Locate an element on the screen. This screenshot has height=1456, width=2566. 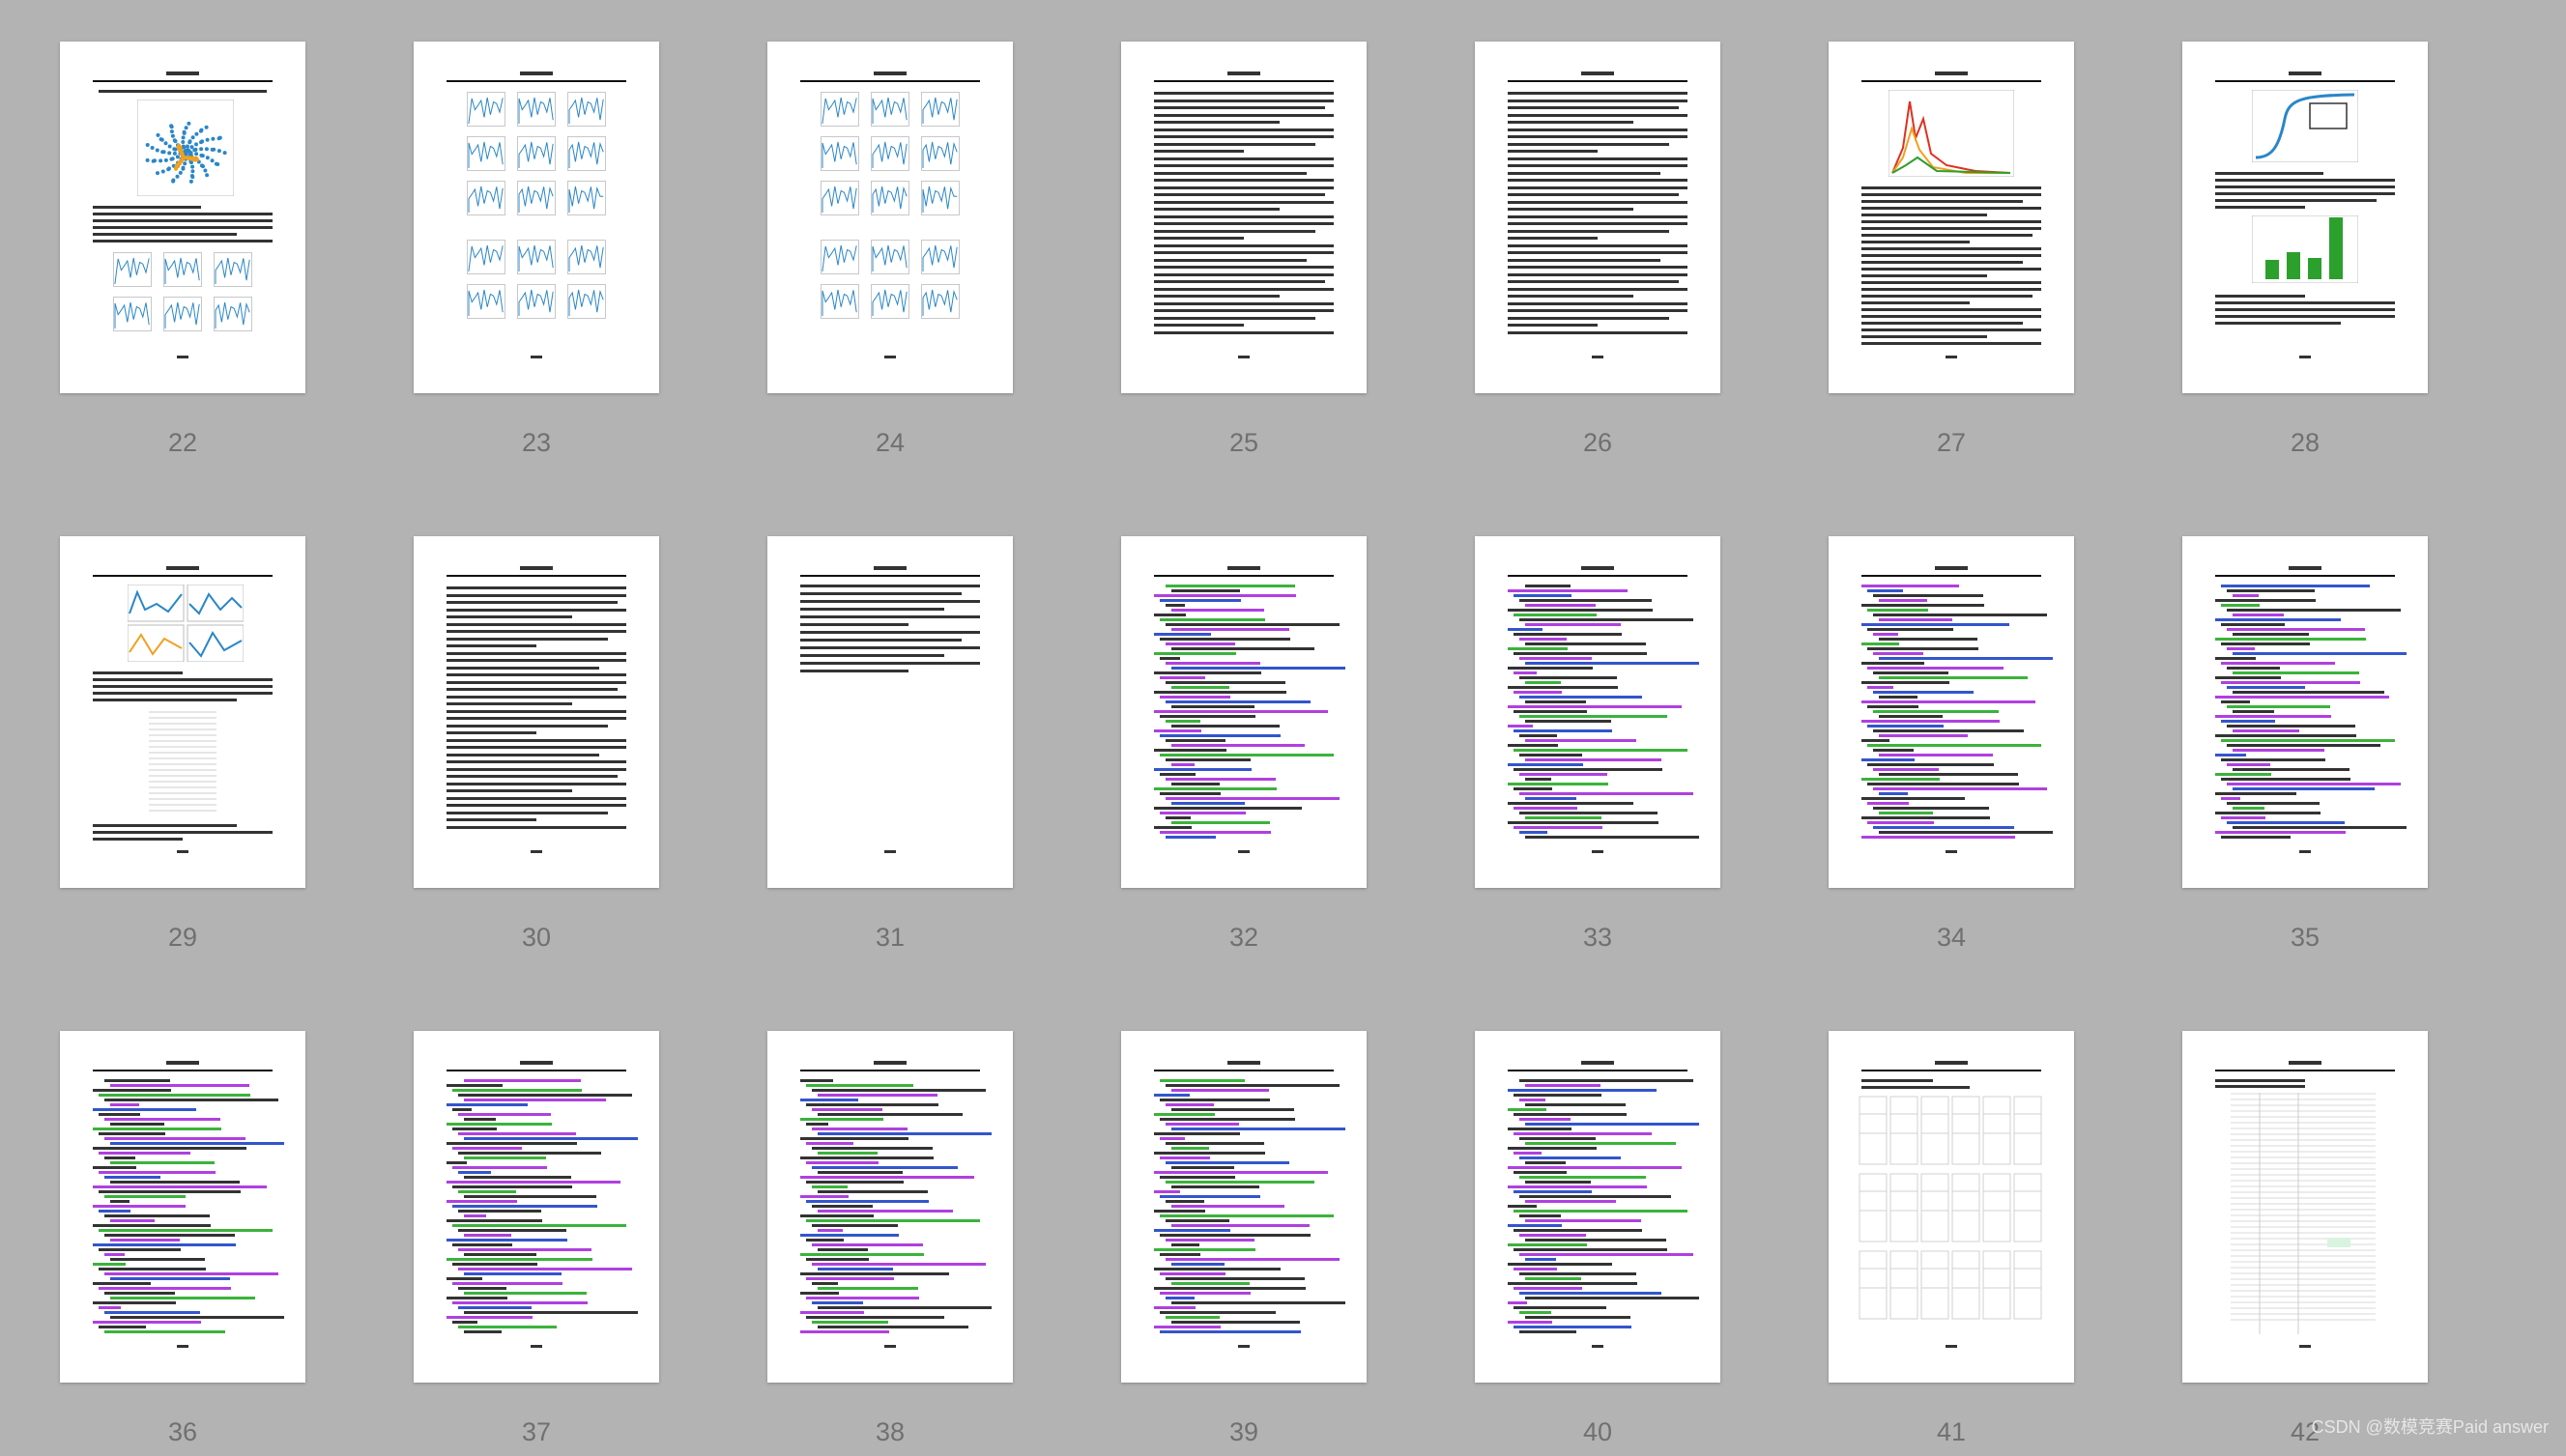
page-number-label: 25 is located at coordinates (1243, 443).